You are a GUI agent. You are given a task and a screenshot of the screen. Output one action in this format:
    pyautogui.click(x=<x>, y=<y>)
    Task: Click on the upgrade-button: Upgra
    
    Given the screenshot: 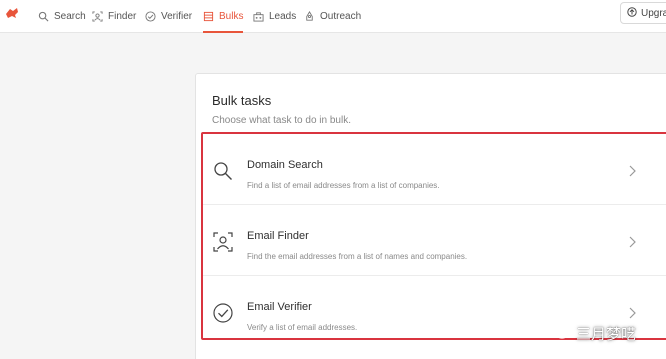 What is the action you would take?
    pyautogui.click(x=643, y=13)
    